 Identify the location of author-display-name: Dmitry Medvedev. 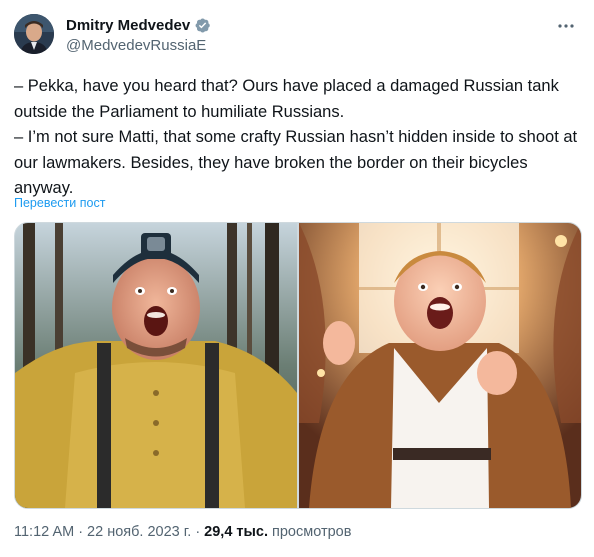
(128, 25).